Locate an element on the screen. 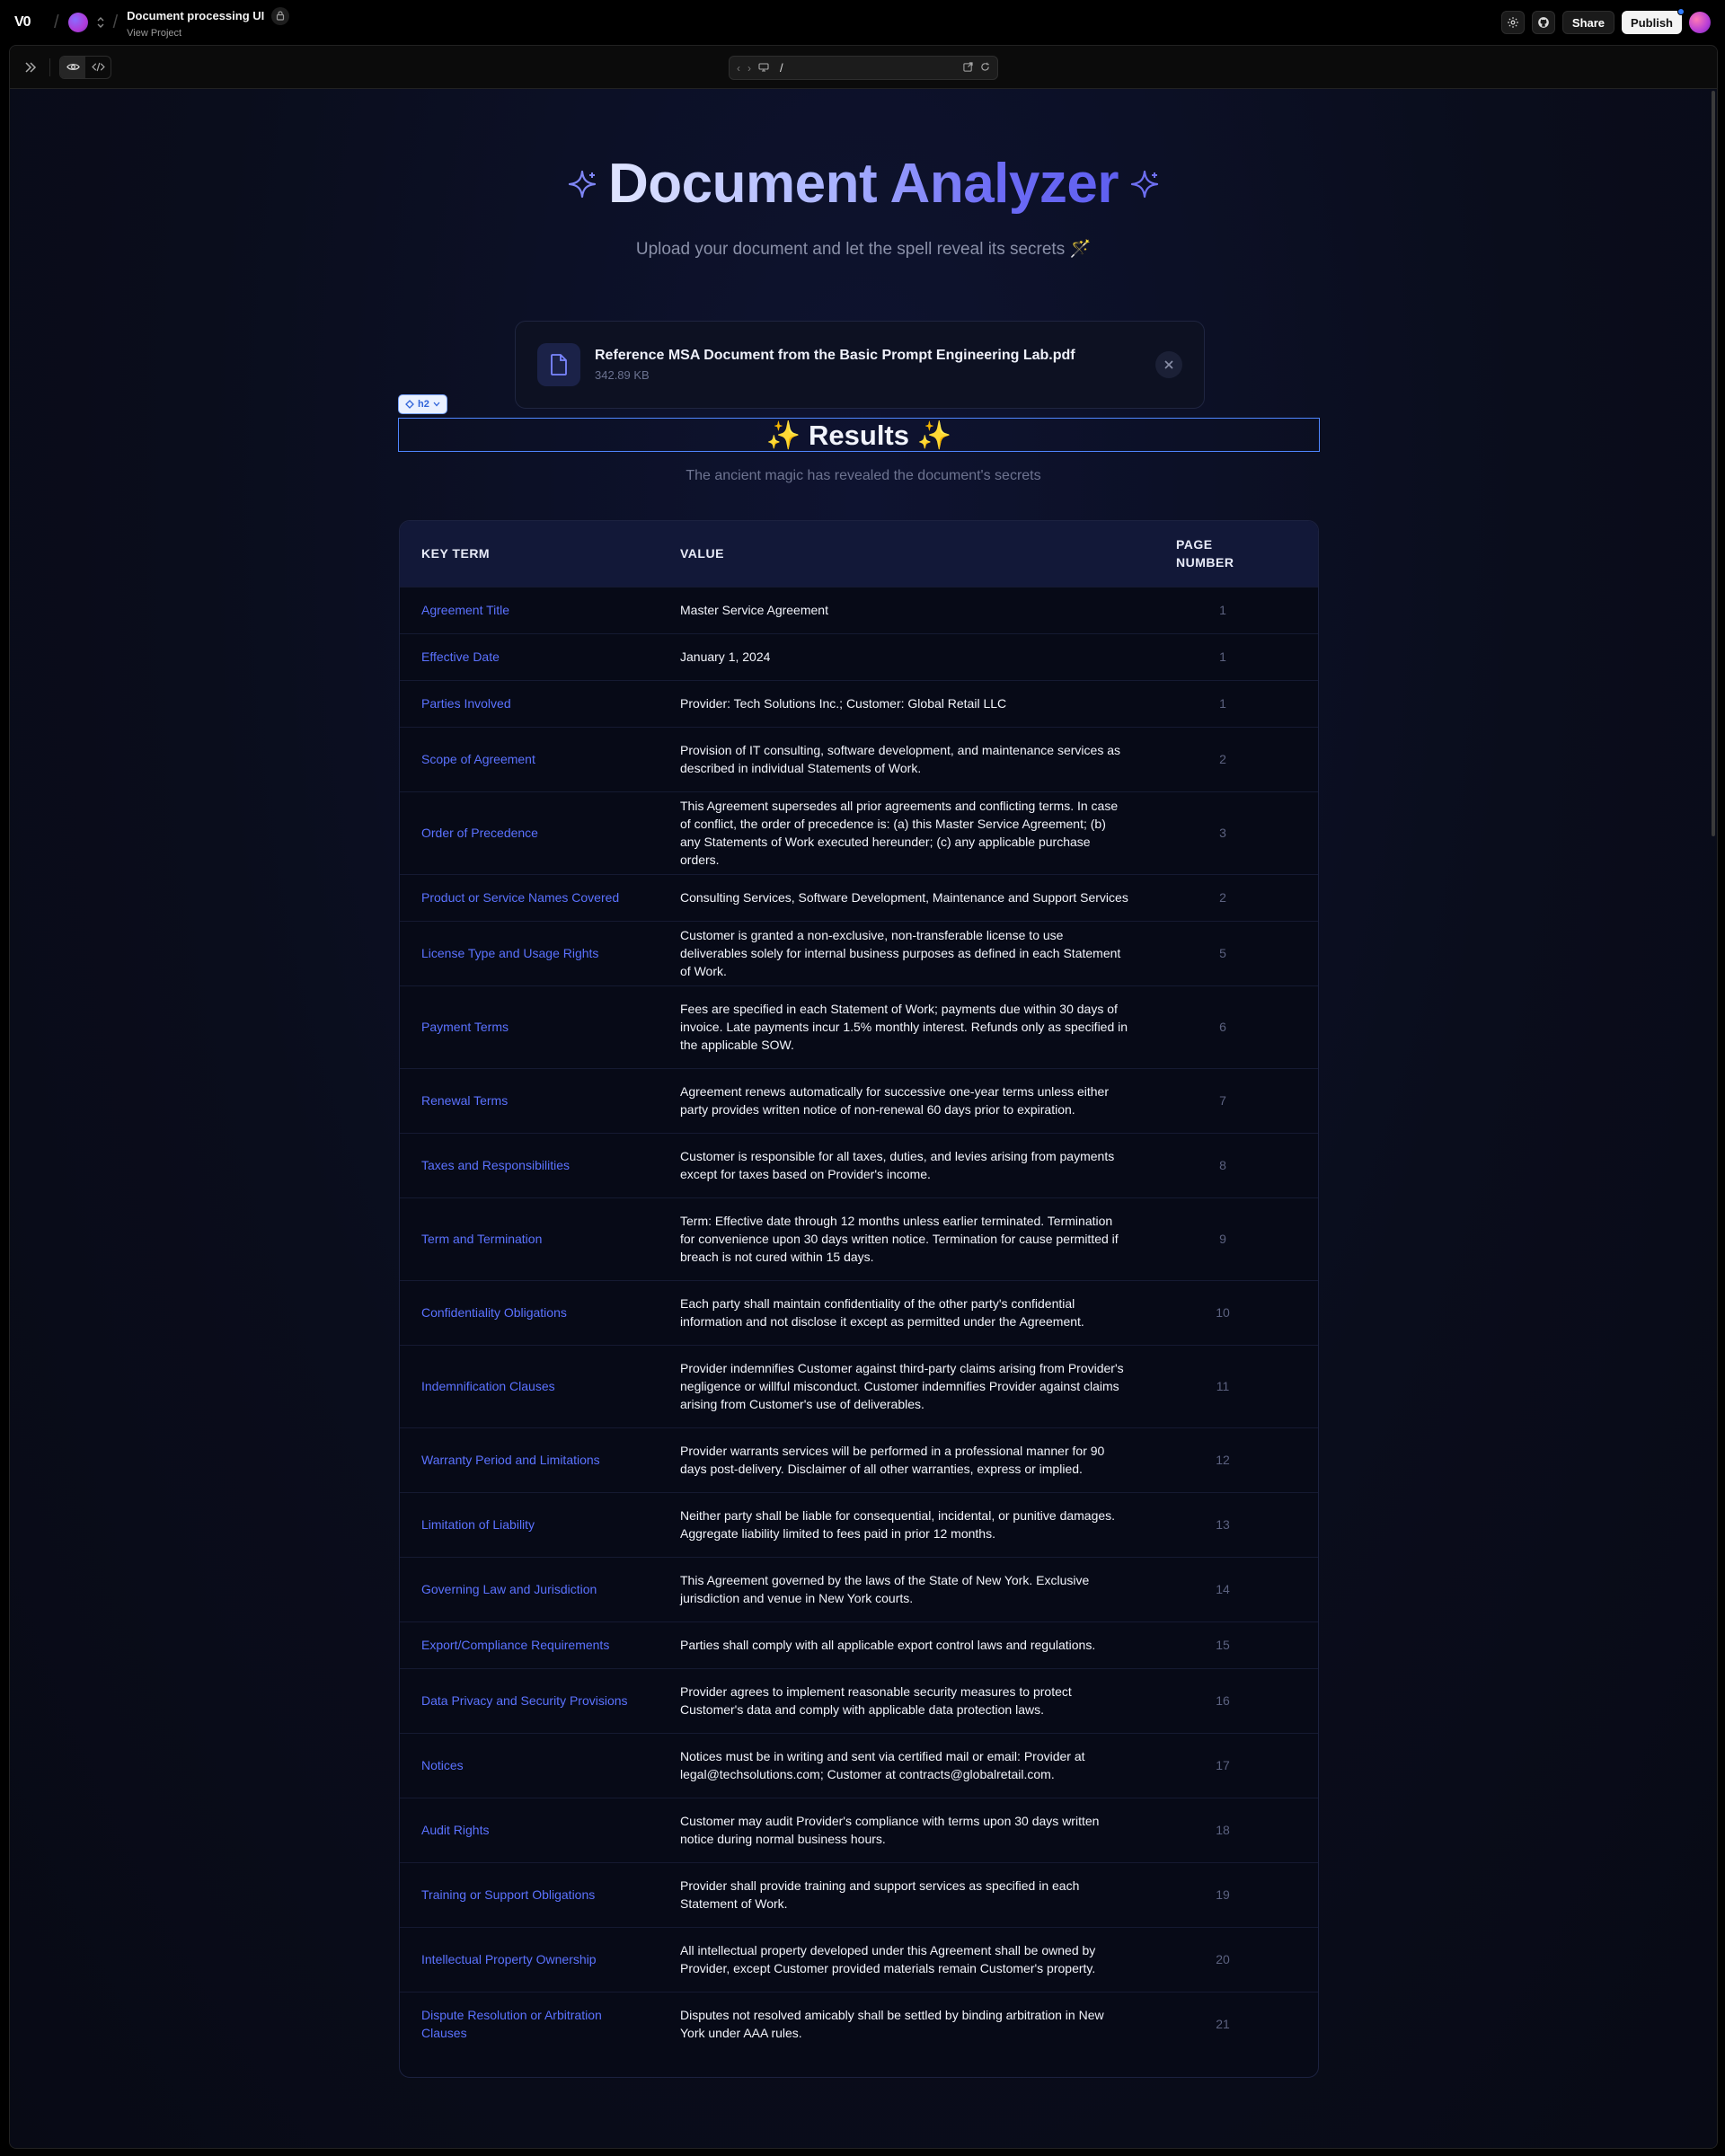 This screenshot has width=1725, height=2156. page-number-cell: 16 is located at coordinates (1241, 1700).